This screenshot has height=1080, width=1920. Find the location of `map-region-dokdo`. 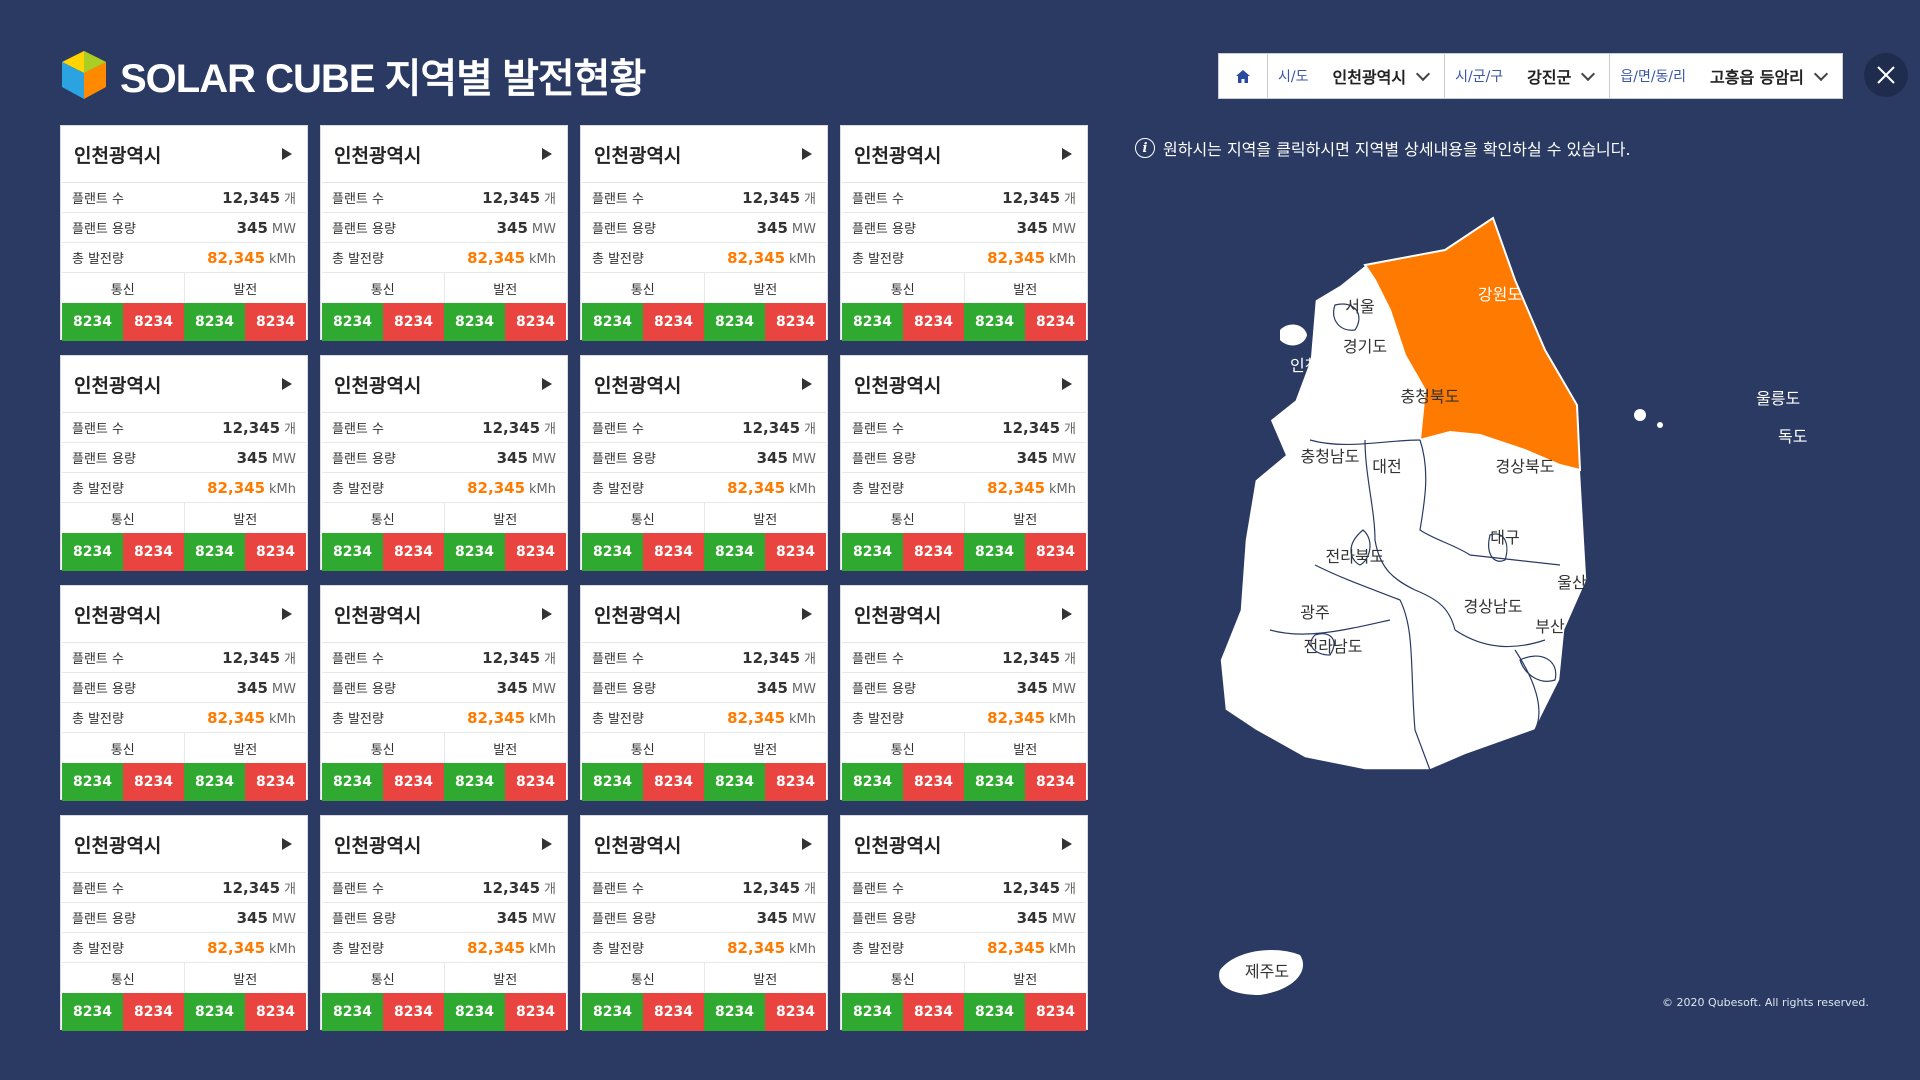

map-region-dokdo is located at coordinates (1660, 425).